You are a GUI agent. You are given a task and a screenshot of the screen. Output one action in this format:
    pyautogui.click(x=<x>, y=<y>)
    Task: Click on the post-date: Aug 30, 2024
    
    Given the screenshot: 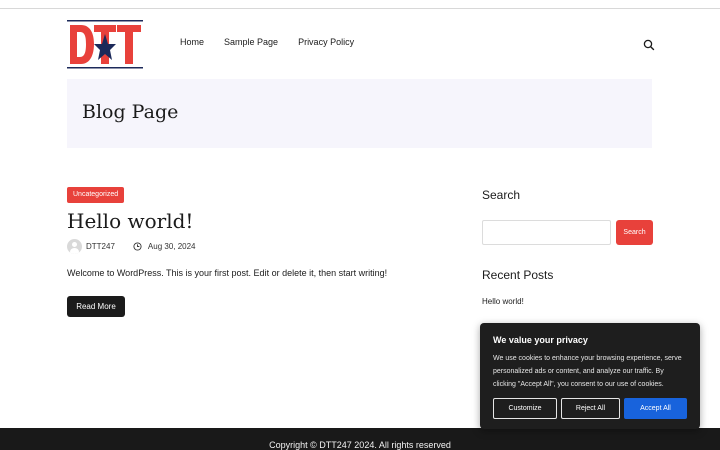 What is the action you would take?
    pyautogui.click(x=171, y=246)
    